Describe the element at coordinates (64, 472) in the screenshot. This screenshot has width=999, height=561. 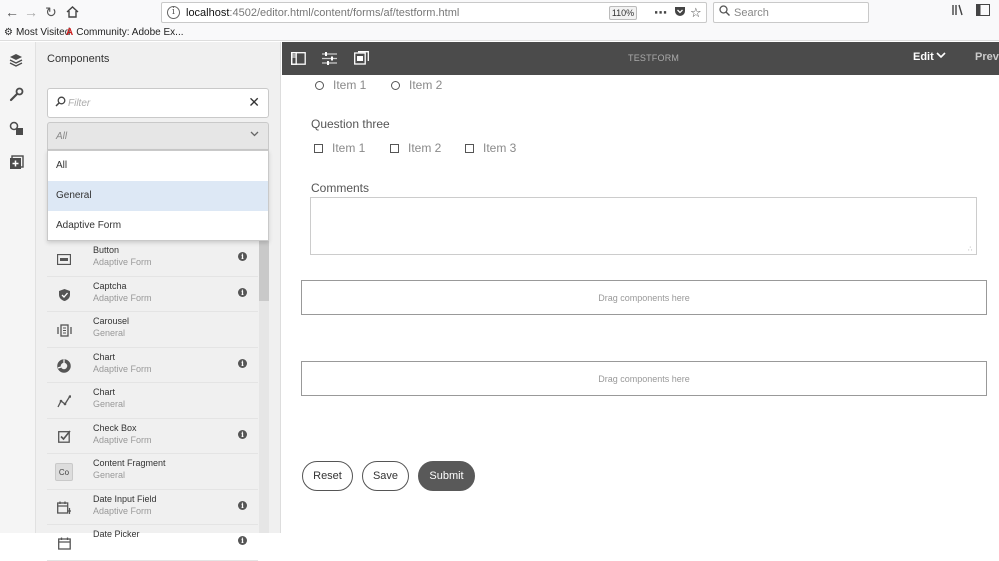
I see `content-fragment-icon: Co` at that location.